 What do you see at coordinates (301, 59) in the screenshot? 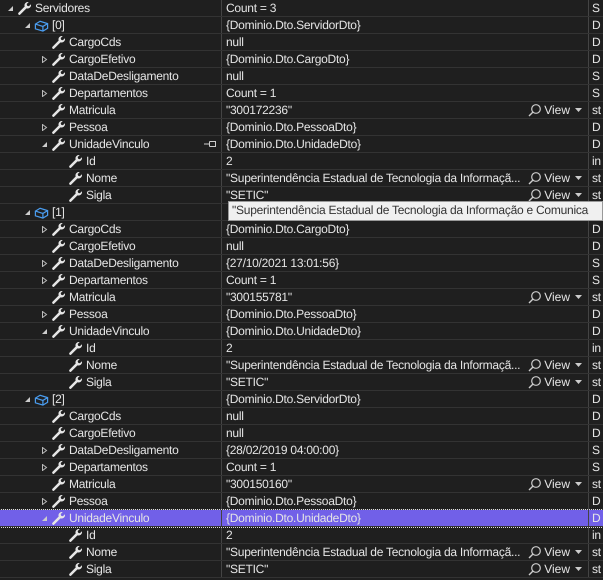
I see `tree-row: CargoEfetivo {Dominio.Dto.CargoDto} D` at bounding box center [301, 59].